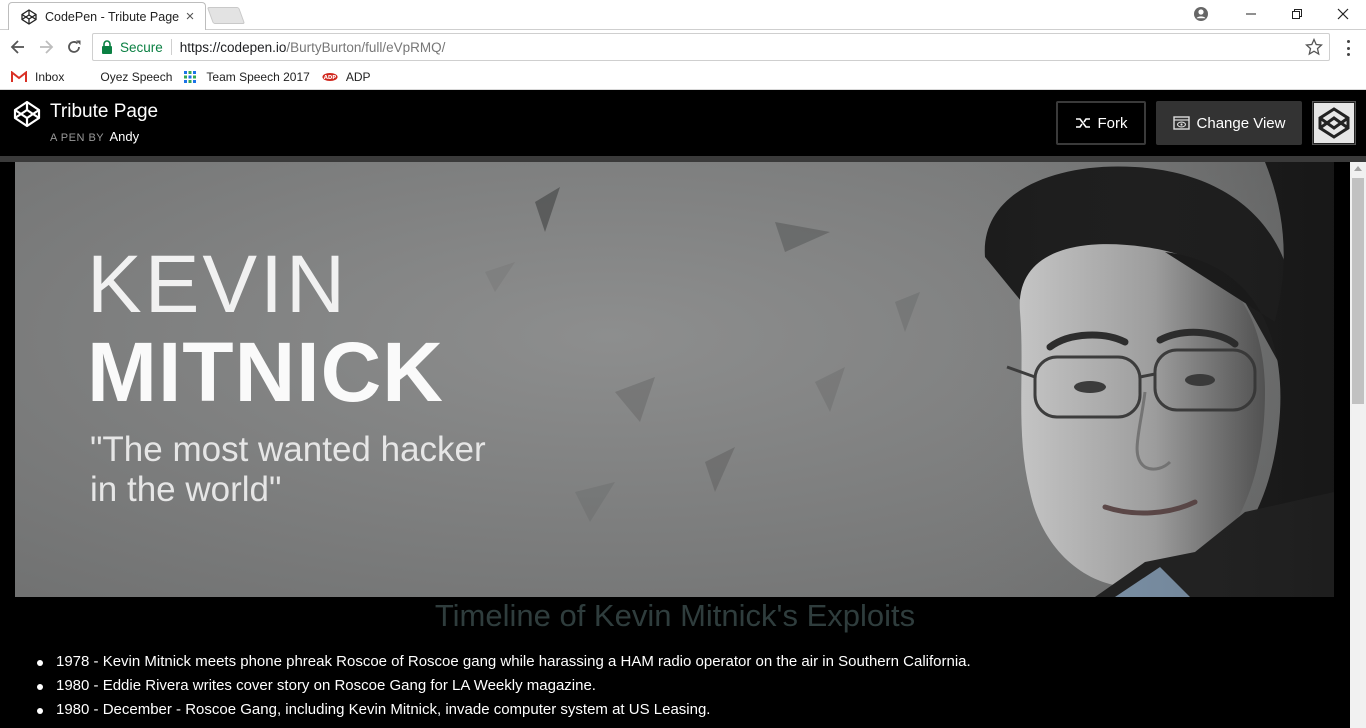  Describe the element at coordinates (1201, 14) in the screenshot. I see `profile-icon` at that location.